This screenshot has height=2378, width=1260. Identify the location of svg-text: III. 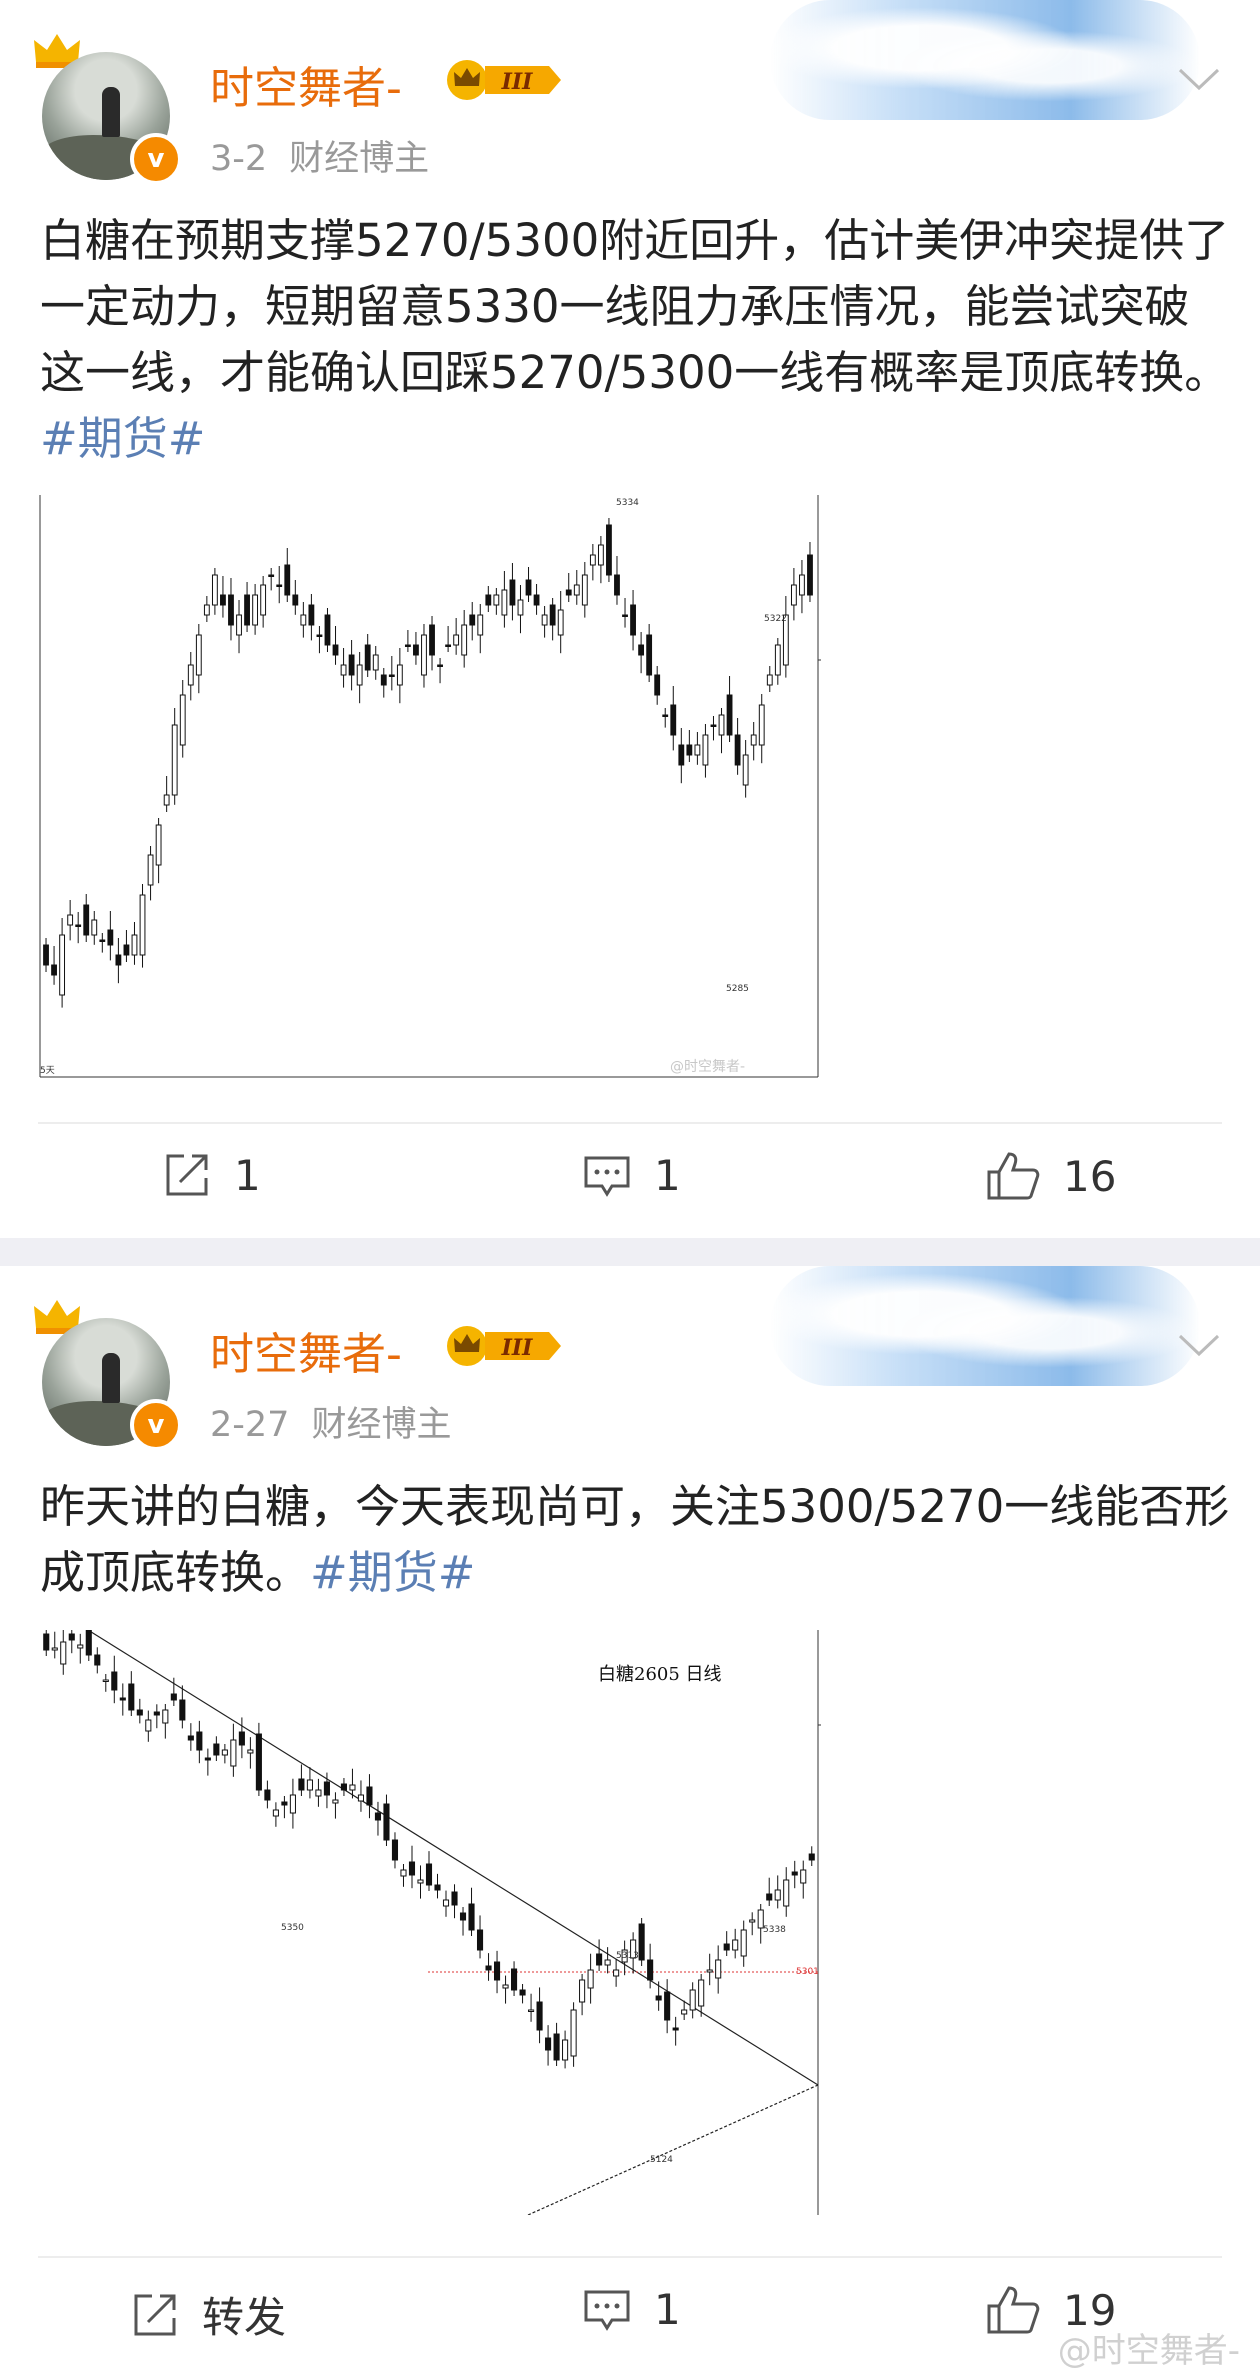
(517, 82).